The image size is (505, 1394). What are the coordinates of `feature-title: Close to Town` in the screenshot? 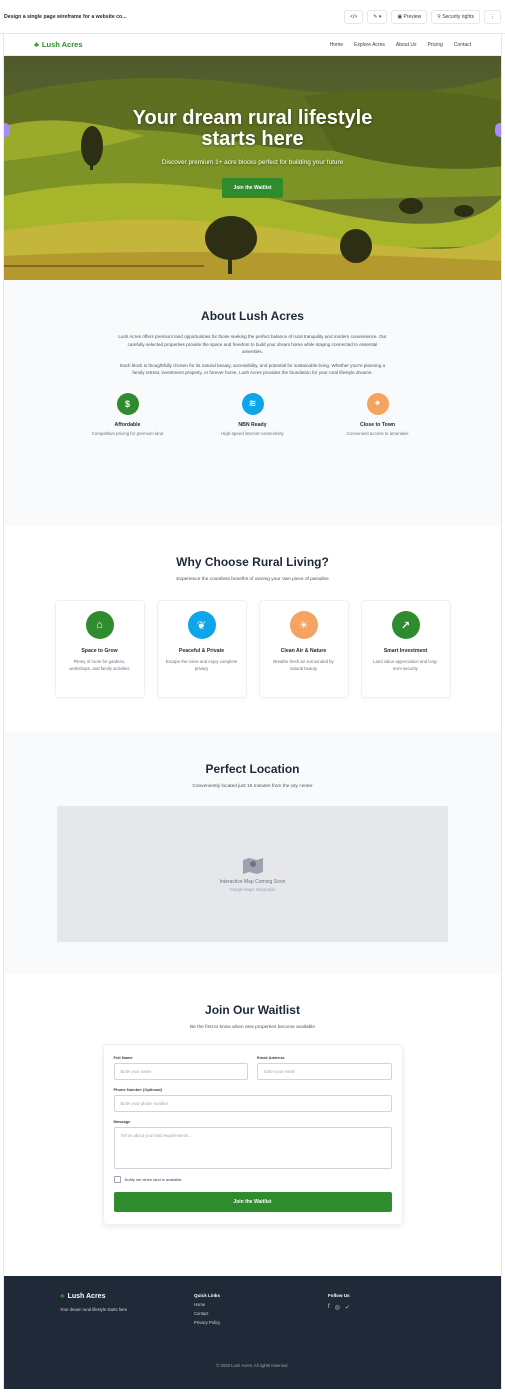 It's located at (377, 424).